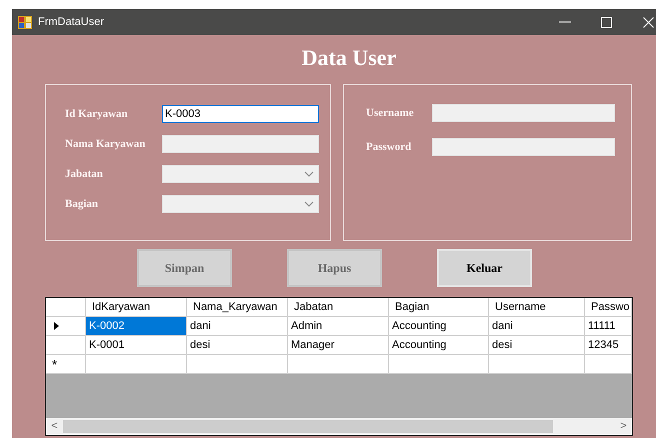 This screenshot has width=656, height=438. Describe the element at coordinates (390, 113) in the screenshot. I see `field-label: Username` at that location.